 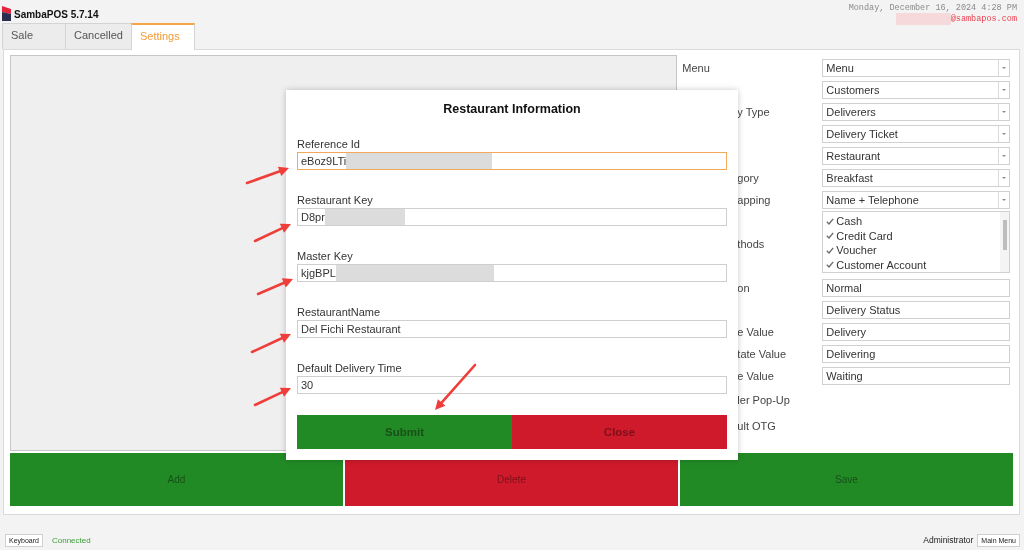 What do you see at coordinates (756, 426) in the screenshot?
I see `setting-label: ult OTG` at bounding box center [756, 426].